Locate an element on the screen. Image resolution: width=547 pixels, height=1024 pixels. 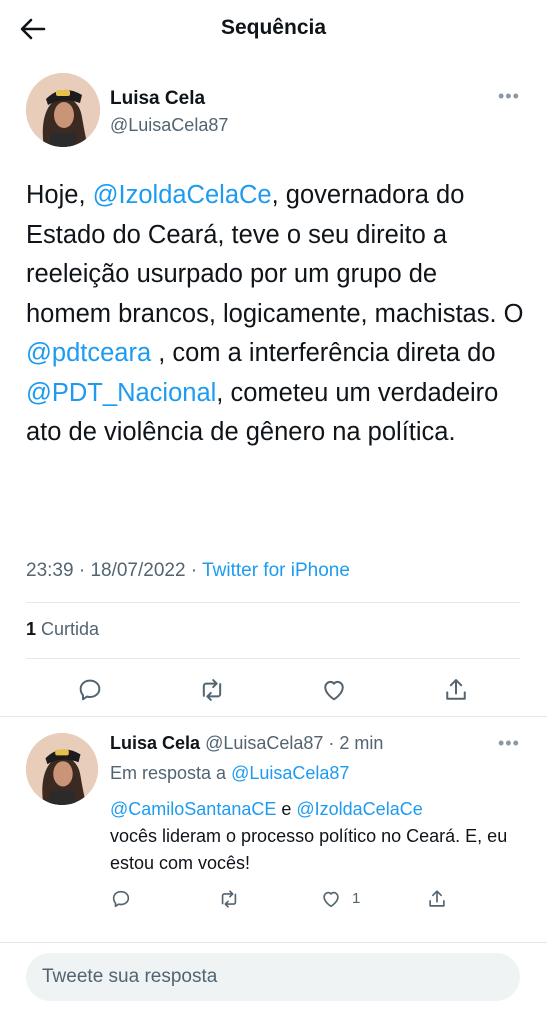
more-options-icon: ••• is located at coordinates (509, 96).